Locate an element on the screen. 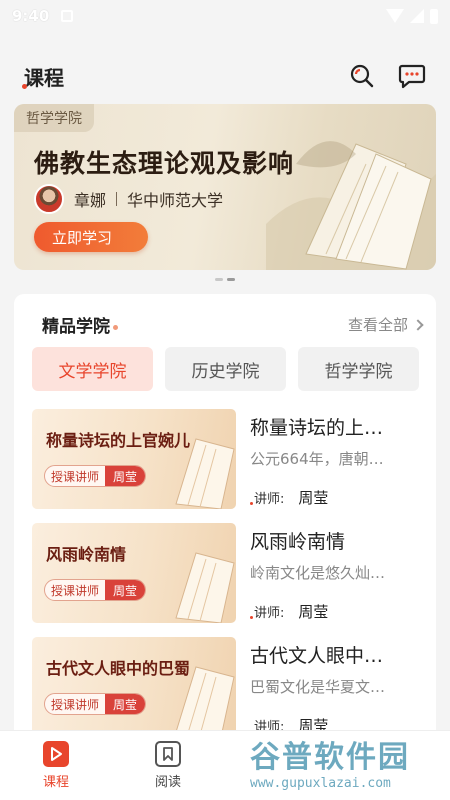  bookmark-icon is located at coordinates (168, 754).